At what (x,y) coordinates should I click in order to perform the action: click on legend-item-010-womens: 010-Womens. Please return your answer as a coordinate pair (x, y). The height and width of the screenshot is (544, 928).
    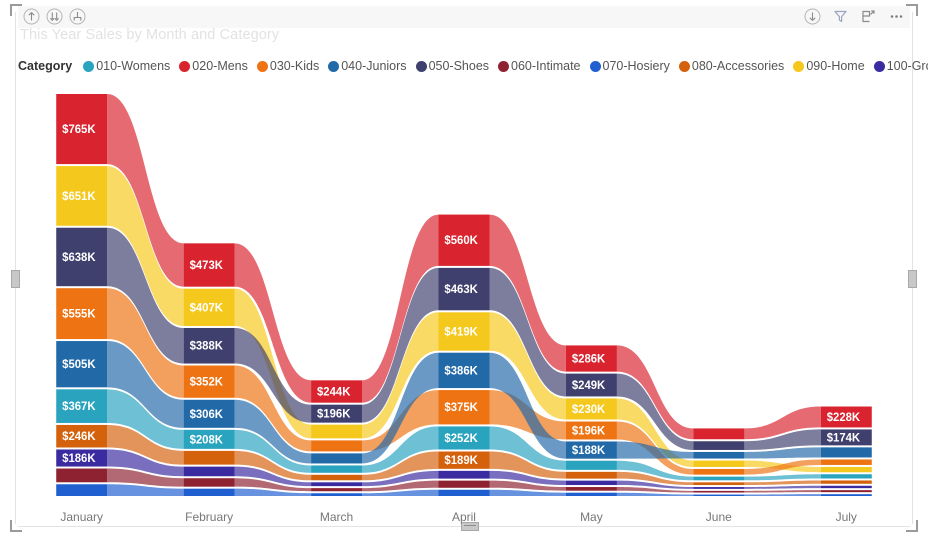
    Looking at the image, I should click on (126, 66).